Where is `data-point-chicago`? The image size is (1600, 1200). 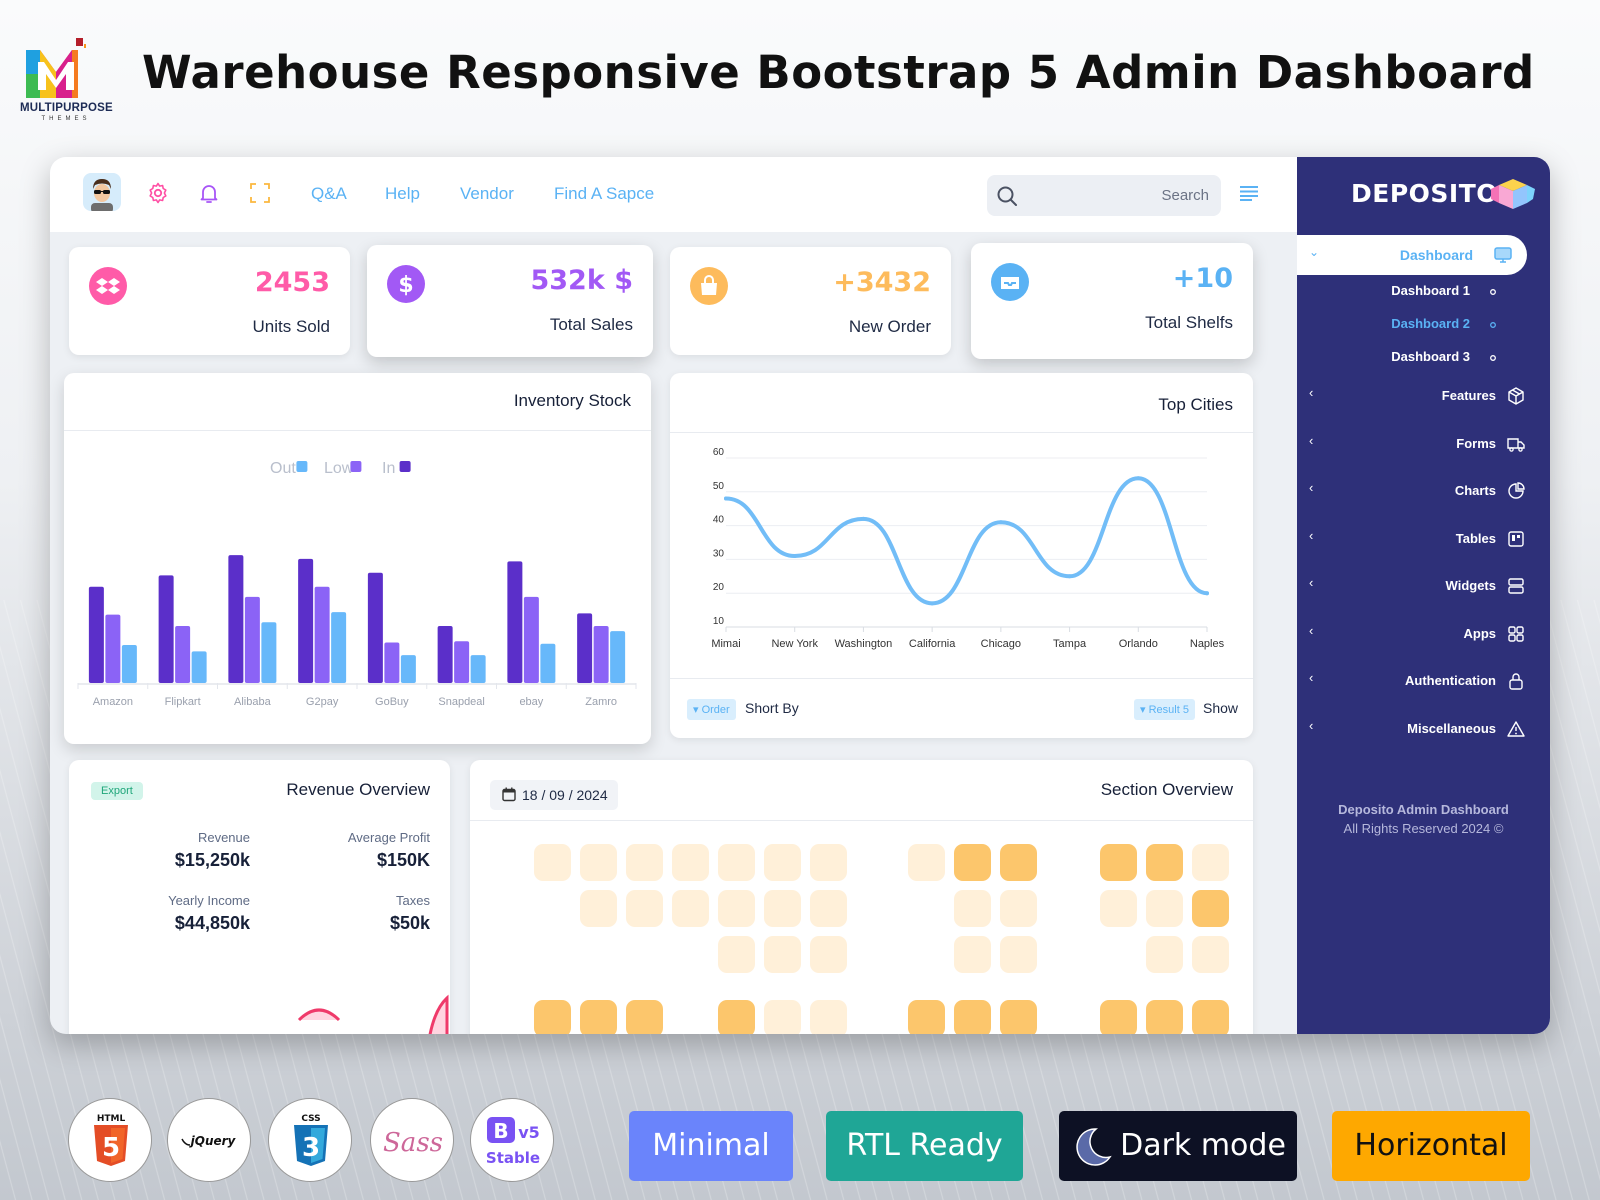 data-point-chicago is located at coordinates (1000, 522).